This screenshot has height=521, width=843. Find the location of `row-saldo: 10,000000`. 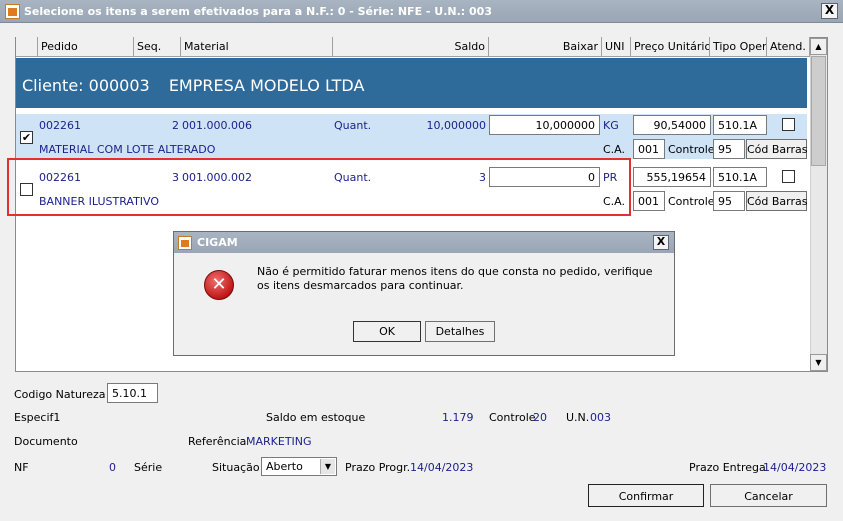

row-saldo: 10,000000 is located at coordinates (456, 125).